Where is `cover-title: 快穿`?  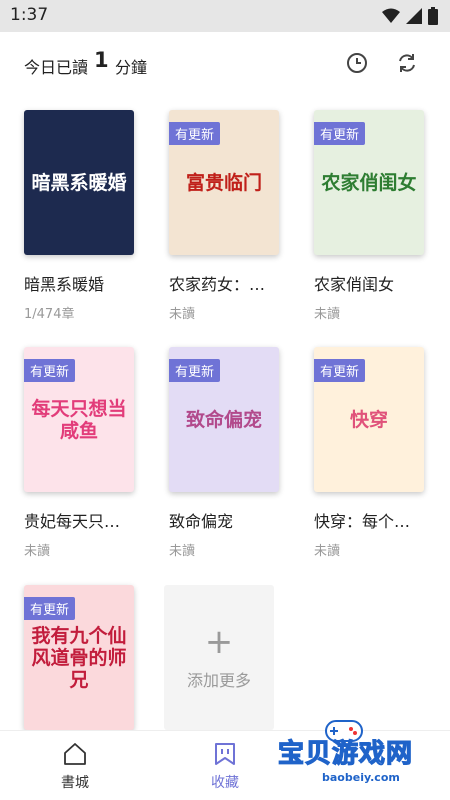 cover-title: 快穿 is located at coordinates (368, 419).